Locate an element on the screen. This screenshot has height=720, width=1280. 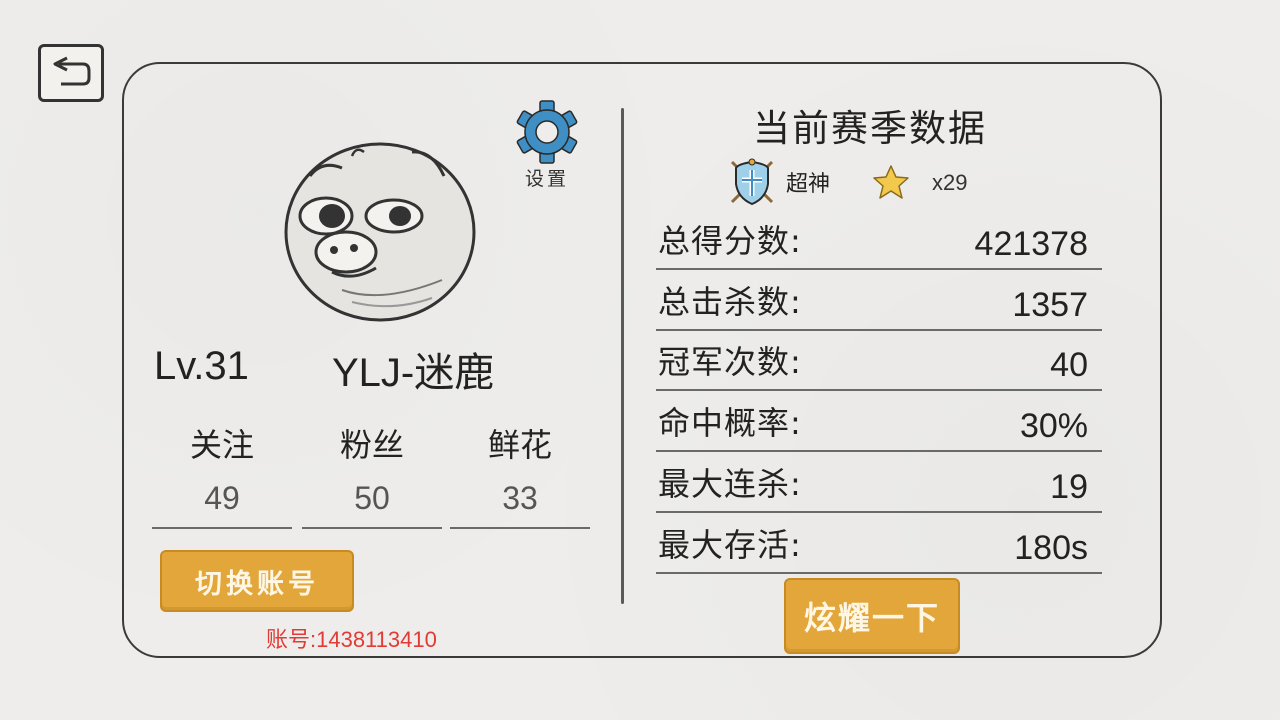
switch-account-button: 切换账号 is located at coordinates (257, 581).